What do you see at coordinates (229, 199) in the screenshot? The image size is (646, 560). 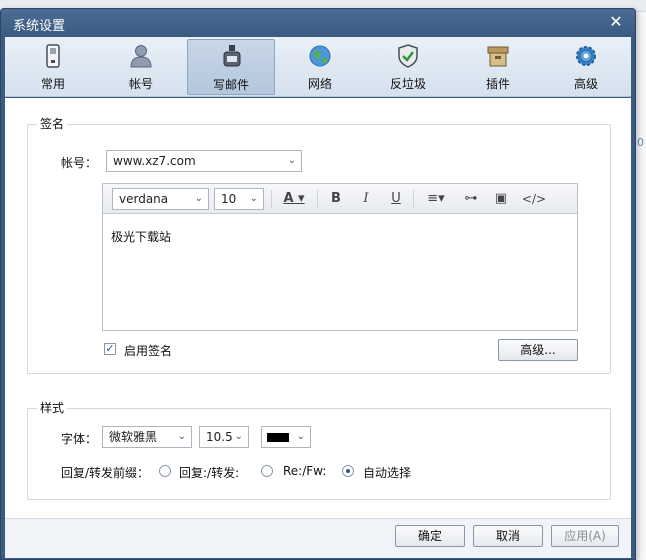 I see `editor-size-value: 10` at bounding box center [229, 199].